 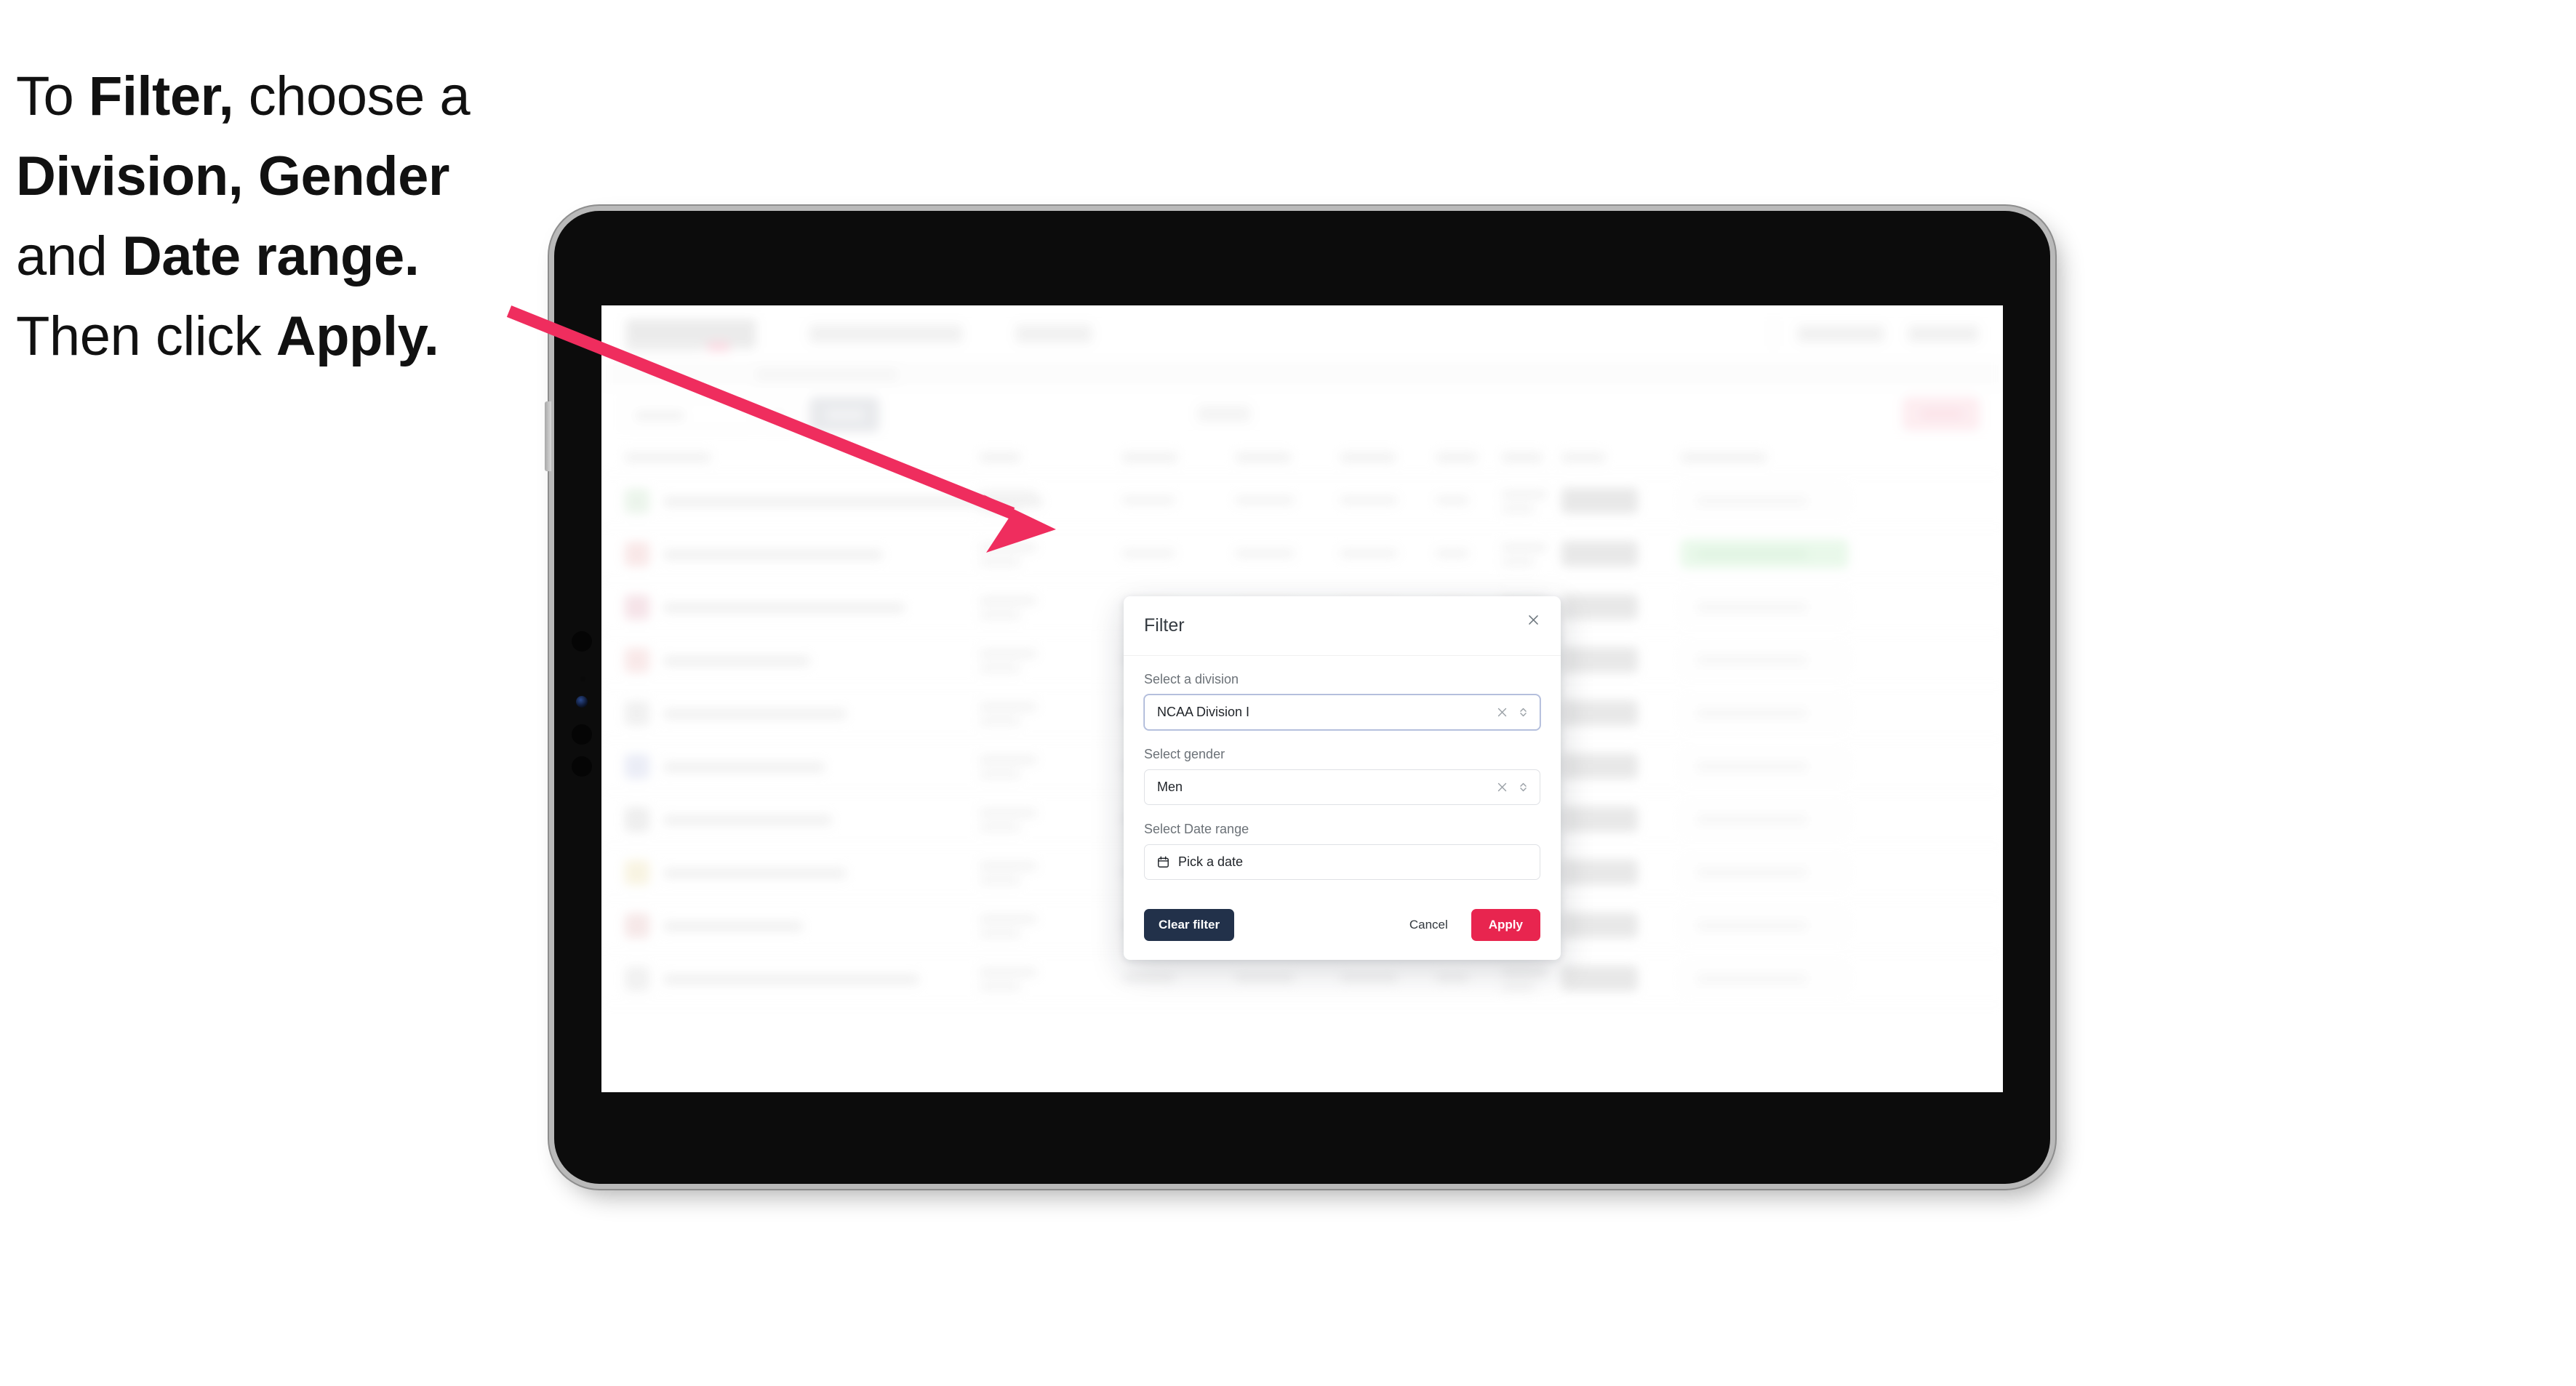 I want to click on caption-text: and, so click(x=69, y=256).